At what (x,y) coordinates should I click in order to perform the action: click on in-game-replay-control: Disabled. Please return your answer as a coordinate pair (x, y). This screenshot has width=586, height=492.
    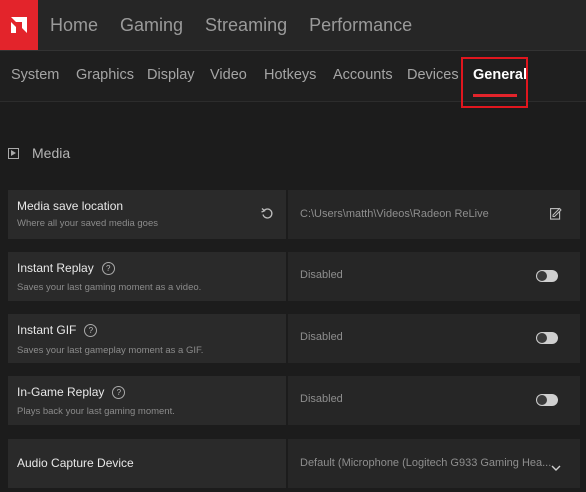
    Looking at the image, I should click on (434, 400).